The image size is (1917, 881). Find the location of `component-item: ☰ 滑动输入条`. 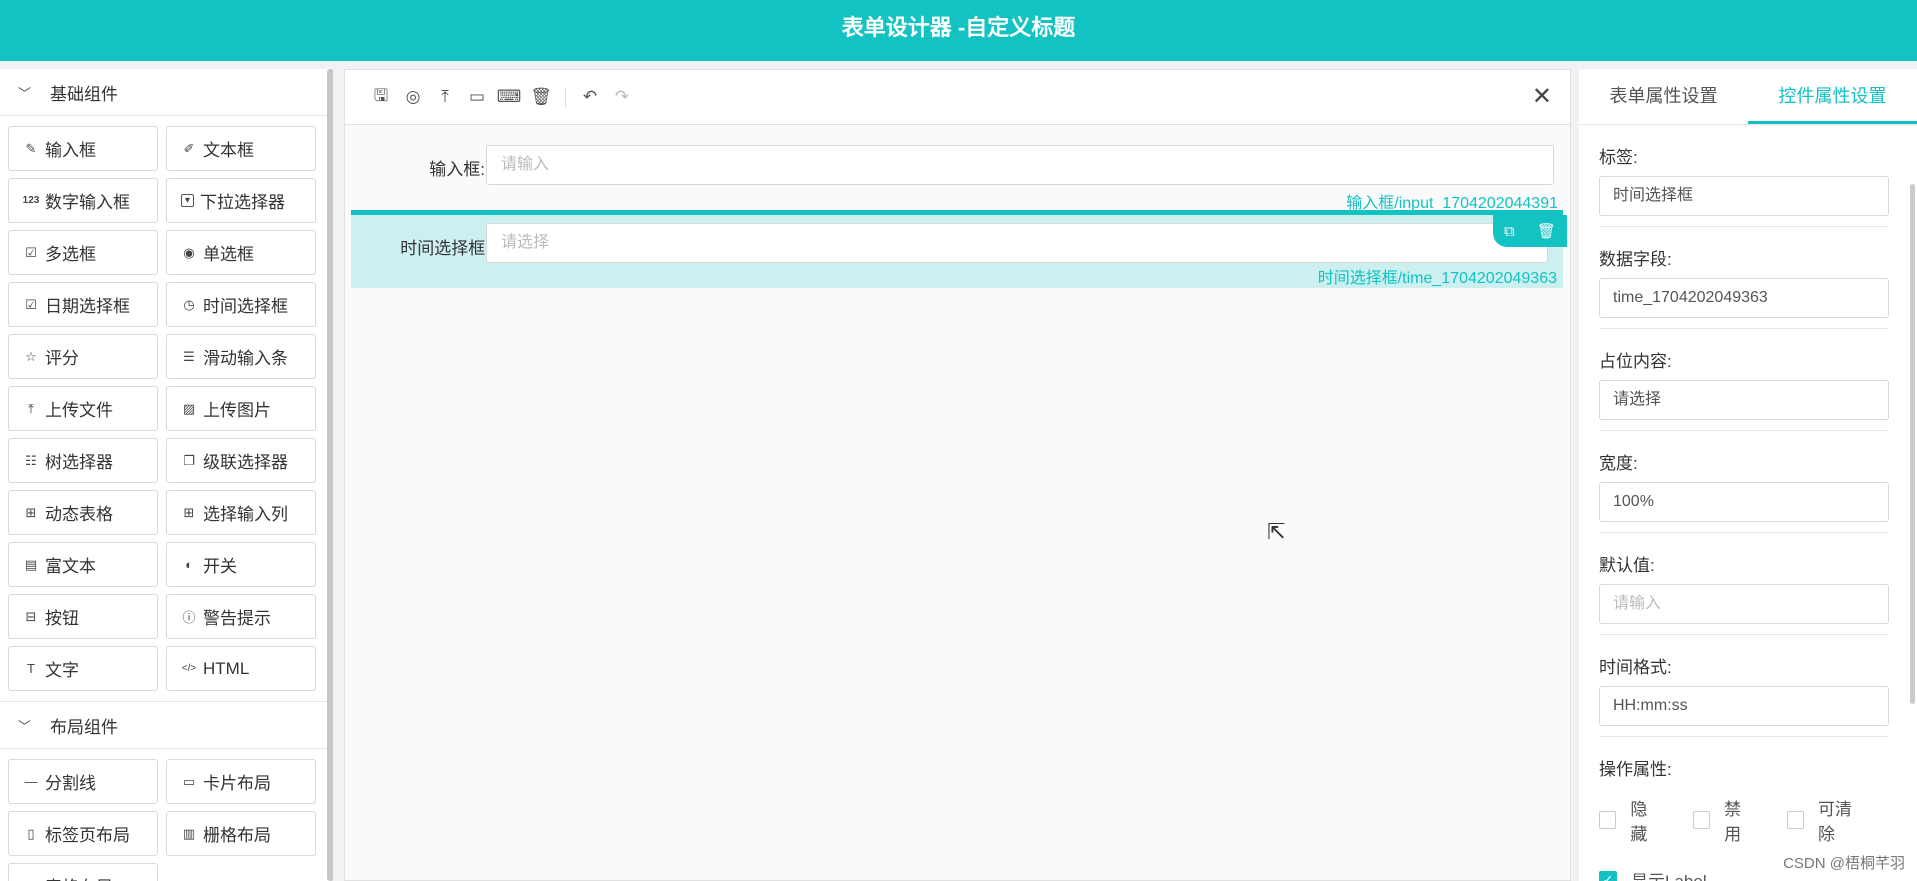

component-item: ☰ 滑动输入条 is located at coordinates (241, 356).